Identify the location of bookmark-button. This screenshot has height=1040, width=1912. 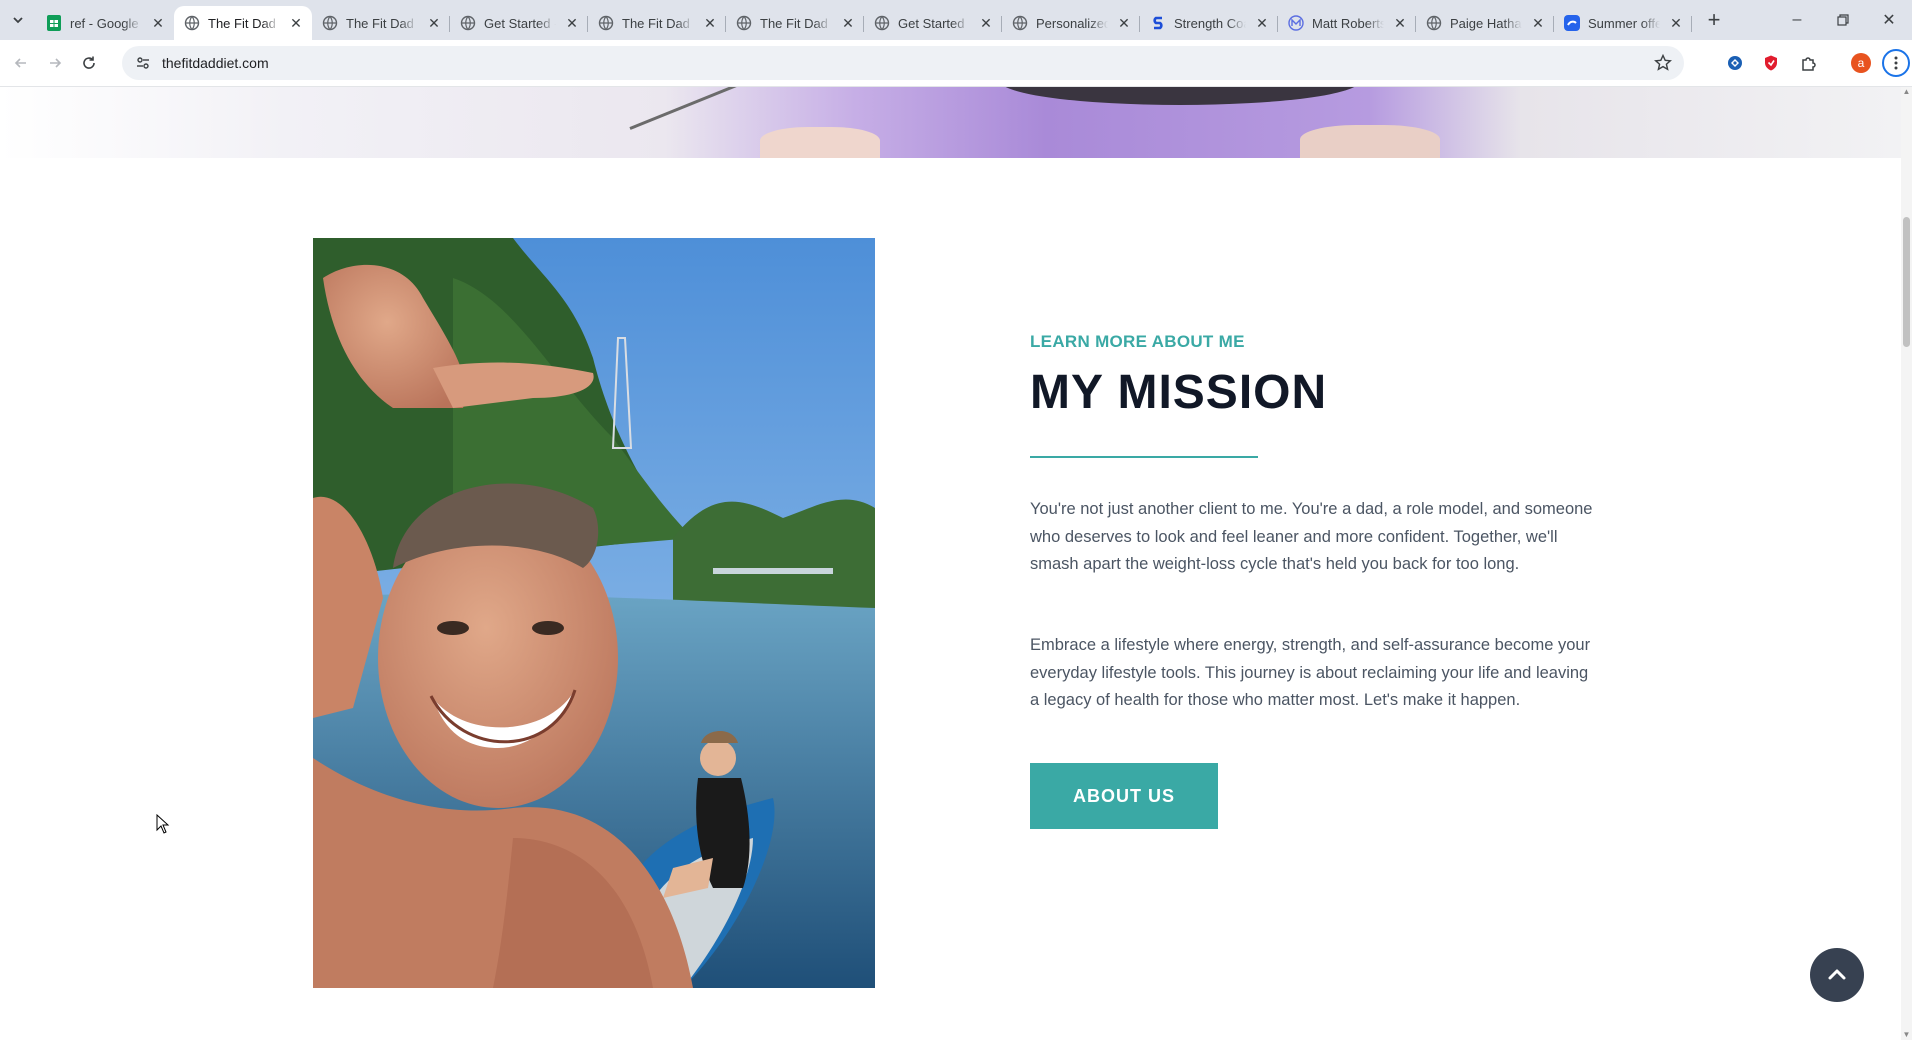
(1663, 65).